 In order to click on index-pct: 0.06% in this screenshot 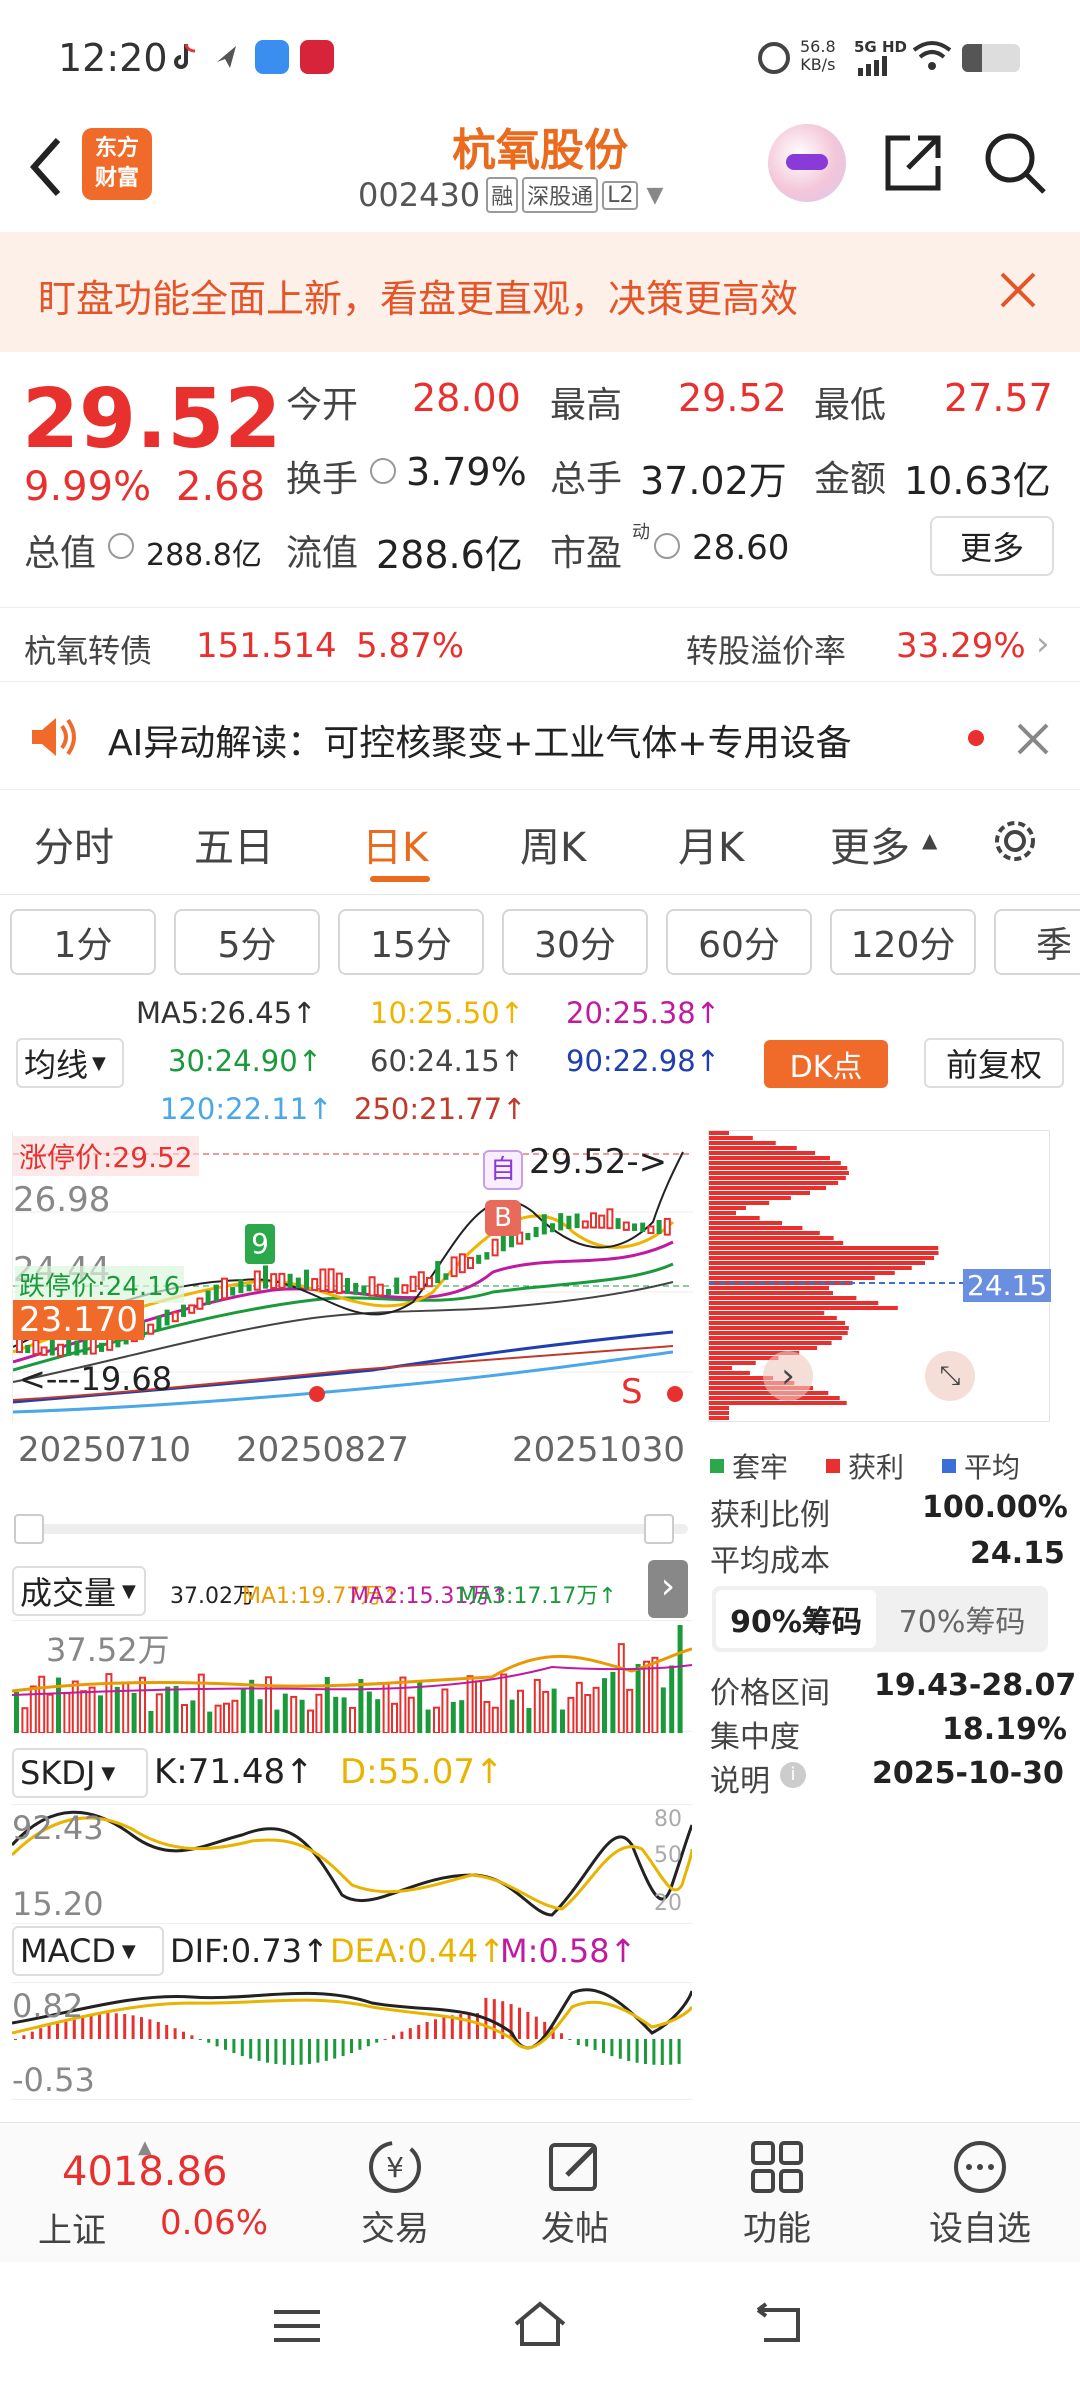, I will do `click(214, 2223)`.